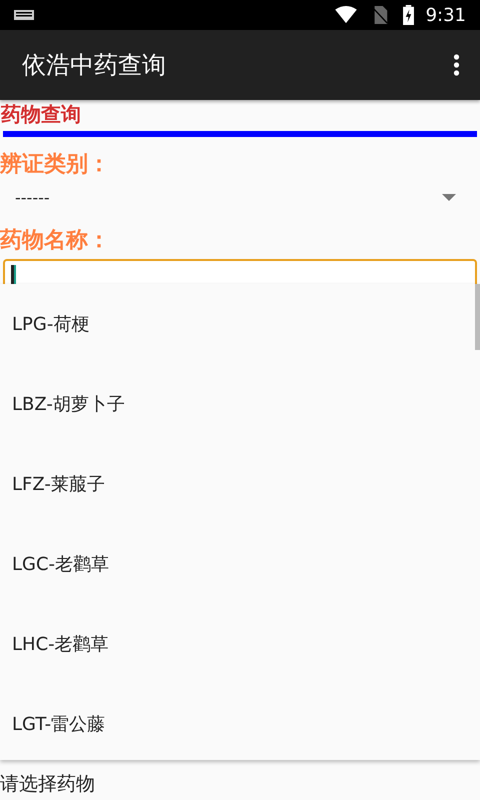 The image size is (480, 800). I want to click on category-label: 辨证类别：, so click(55, 165).